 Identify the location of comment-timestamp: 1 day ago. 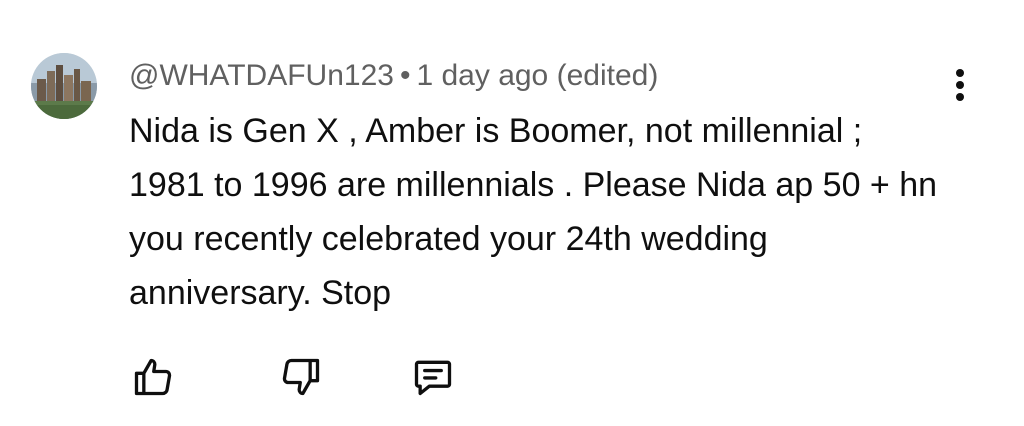
(482, 75).